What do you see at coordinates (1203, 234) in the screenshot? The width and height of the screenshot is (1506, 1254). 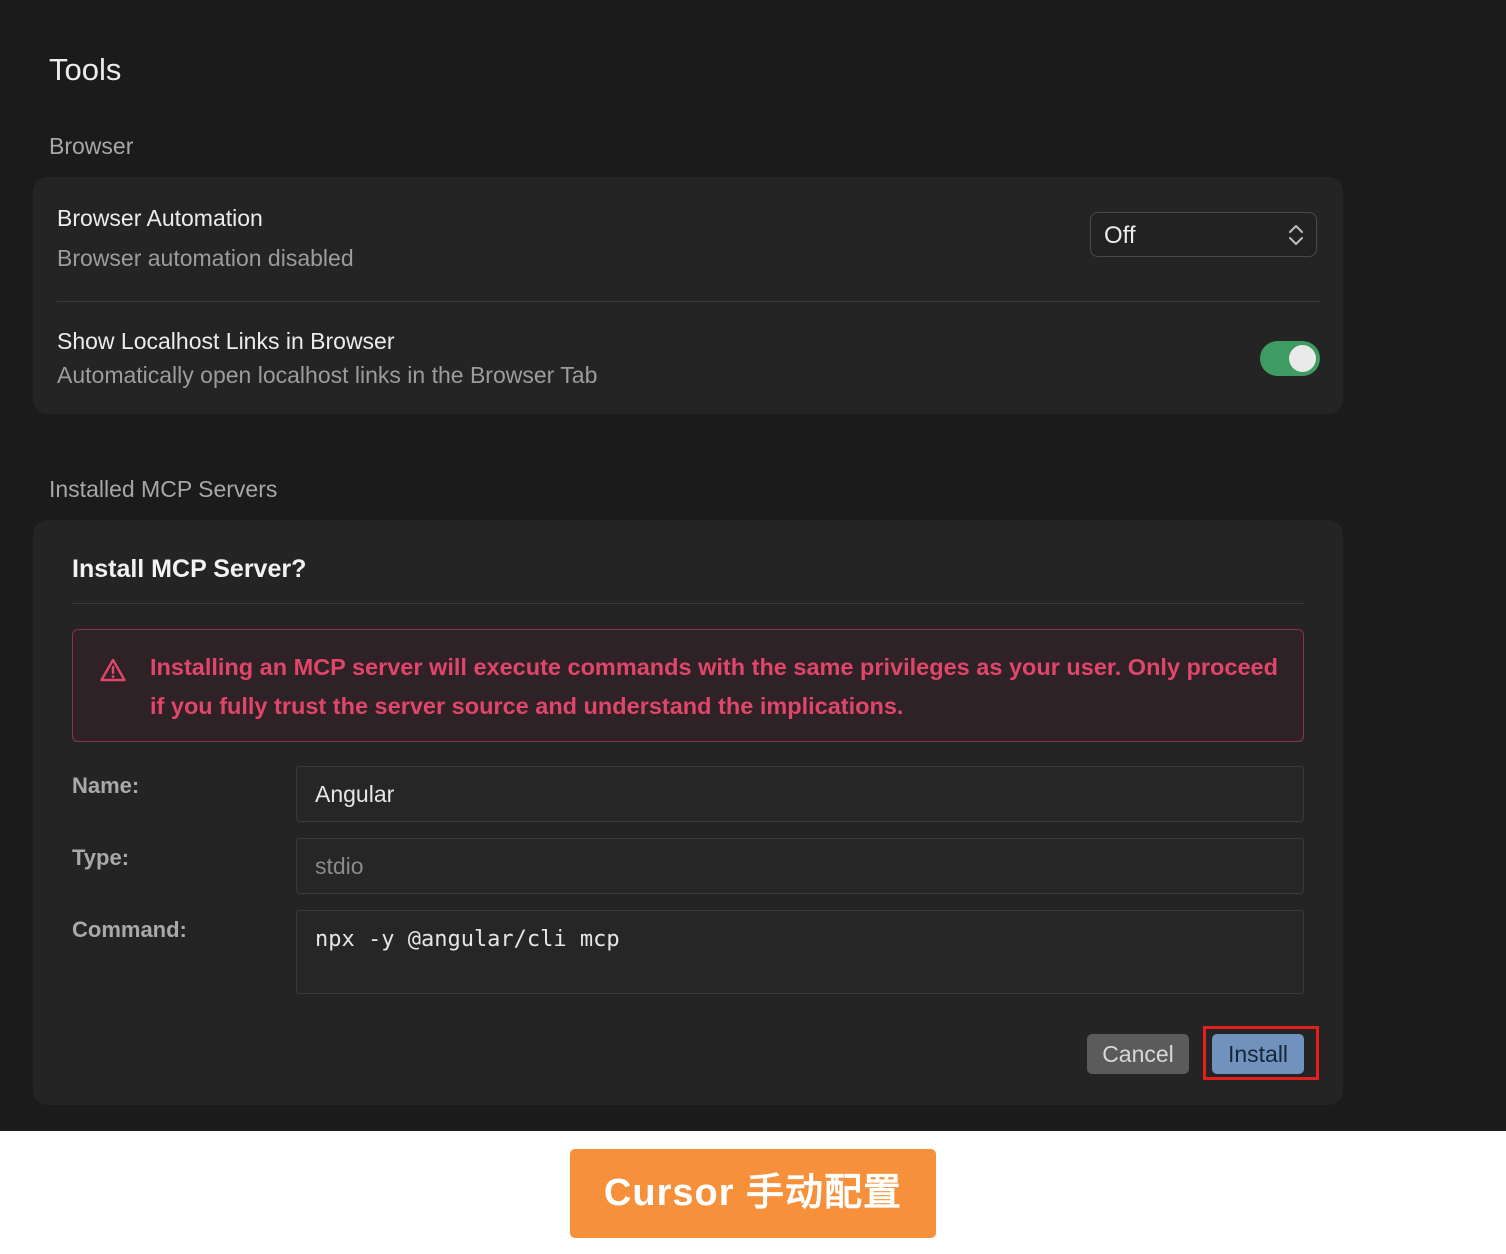 I see `browser-automation-select: Off` at bounding box center [1203, 234].